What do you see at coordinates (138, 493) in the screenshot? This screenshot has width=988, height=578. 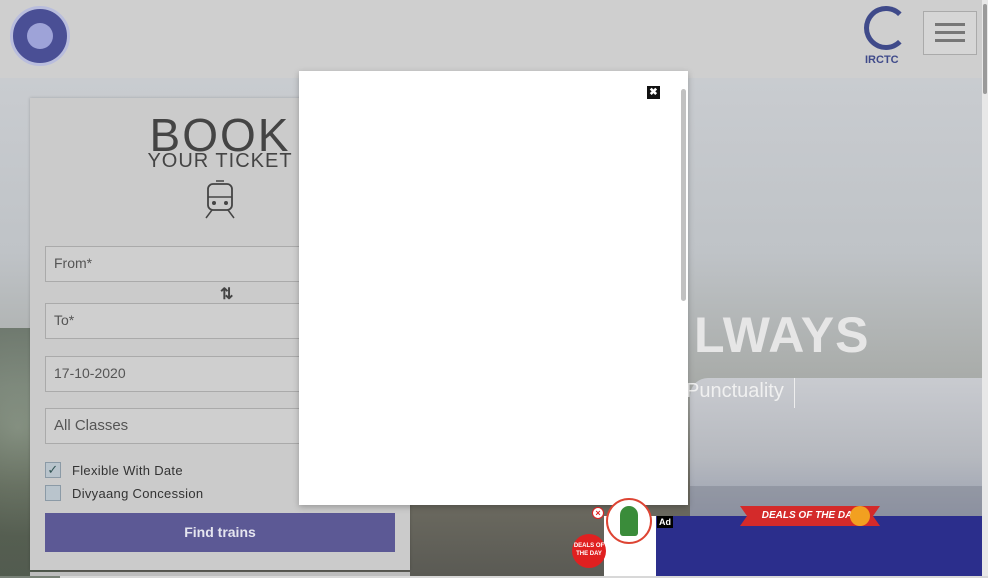 I see `divyaang-label: Divyaang Concession` at bounding box center [138, 493].